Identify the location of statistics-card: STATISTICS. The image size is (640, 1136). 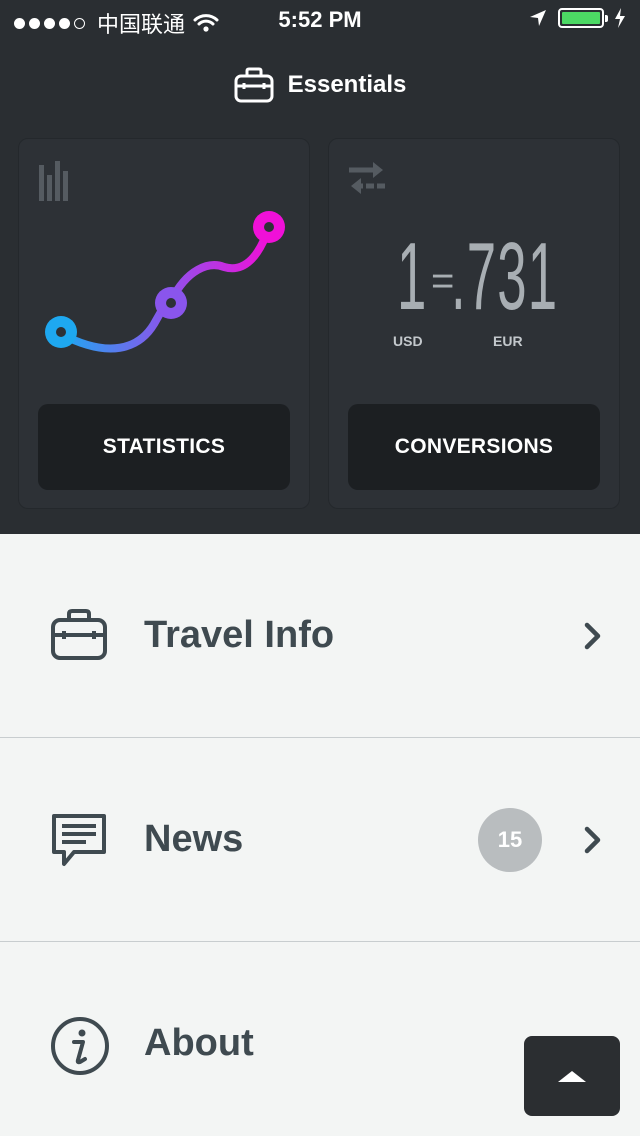
(164, 323).